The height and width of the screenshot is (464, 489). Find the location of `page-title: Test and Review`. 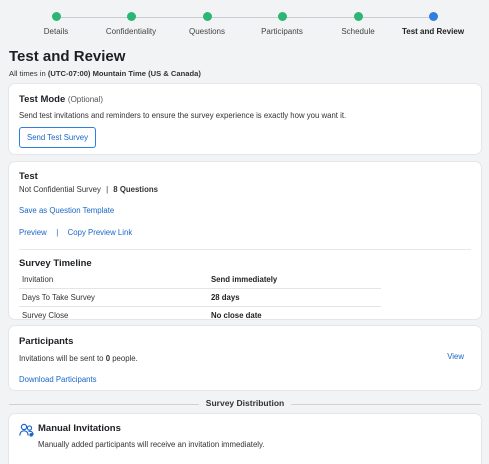

page-title: Test and Review is located at coordinates (67, 56).